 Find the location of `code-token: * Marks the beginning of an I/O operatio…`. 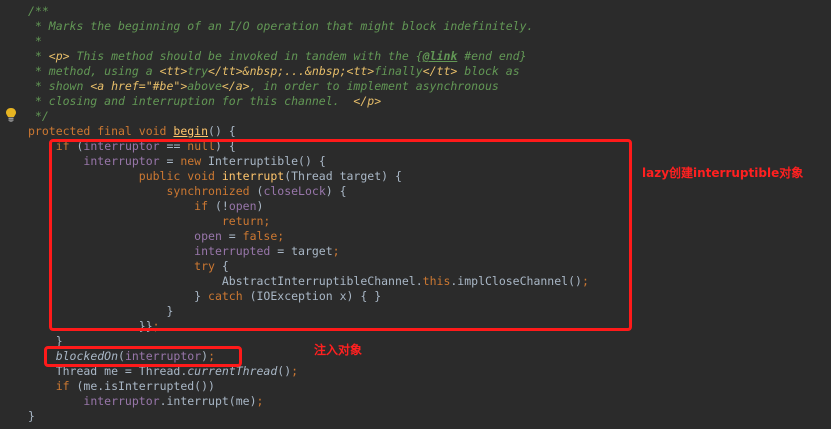

code-token: * Marks the beginning of an I/O operatio… is located at coordinates (281, 26).